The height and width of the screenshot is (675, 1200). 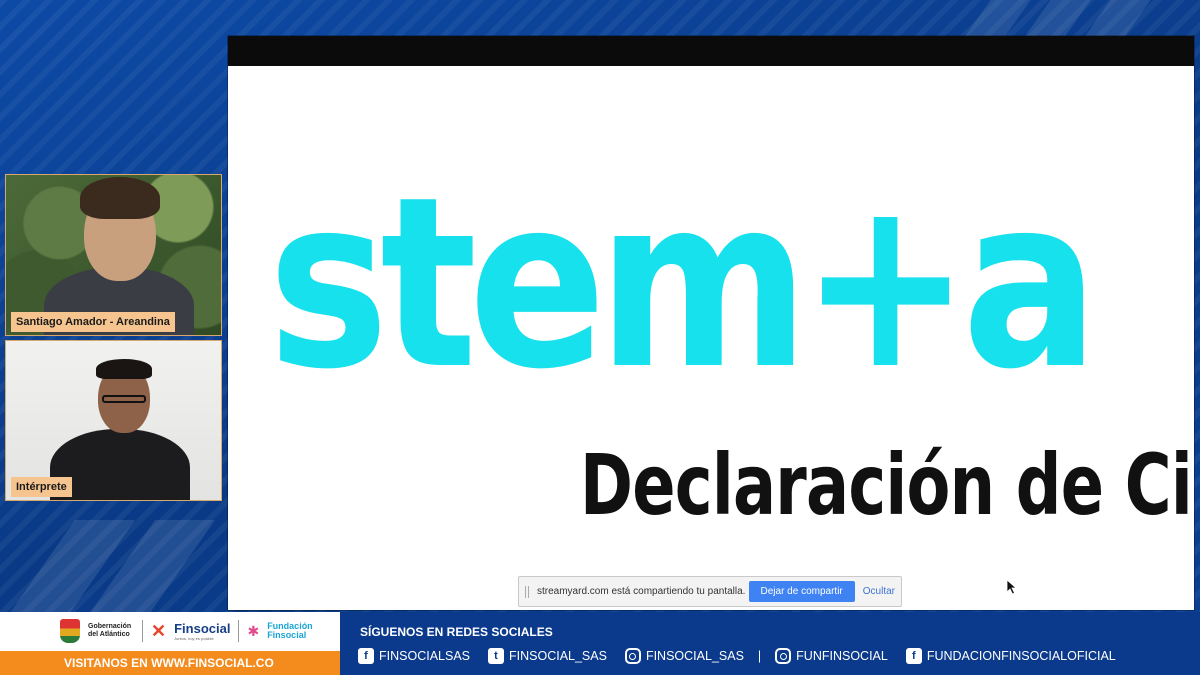 What do you see at coordinates (528, 591) in the screenshot?
I see `drag-handle-icon` at bounding box center [528, 591].